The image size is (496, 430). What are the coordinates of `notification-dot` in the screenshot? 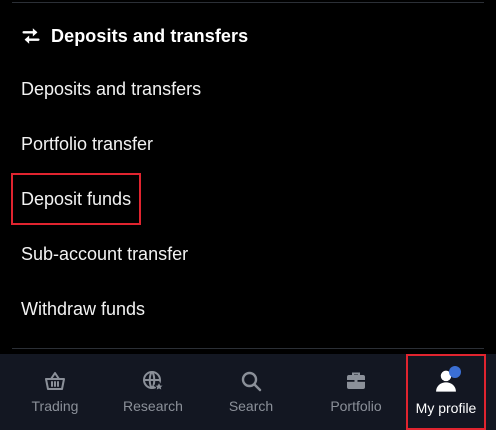 It's located at (455, 372).